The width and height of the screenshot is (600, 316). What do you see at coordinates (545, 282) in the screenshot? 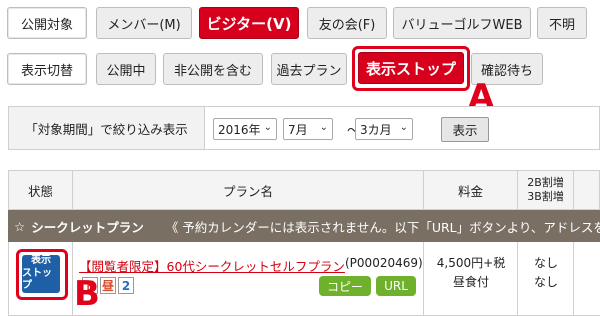
I see `discount-3b-value: なし` at bounding box center [545, 282].